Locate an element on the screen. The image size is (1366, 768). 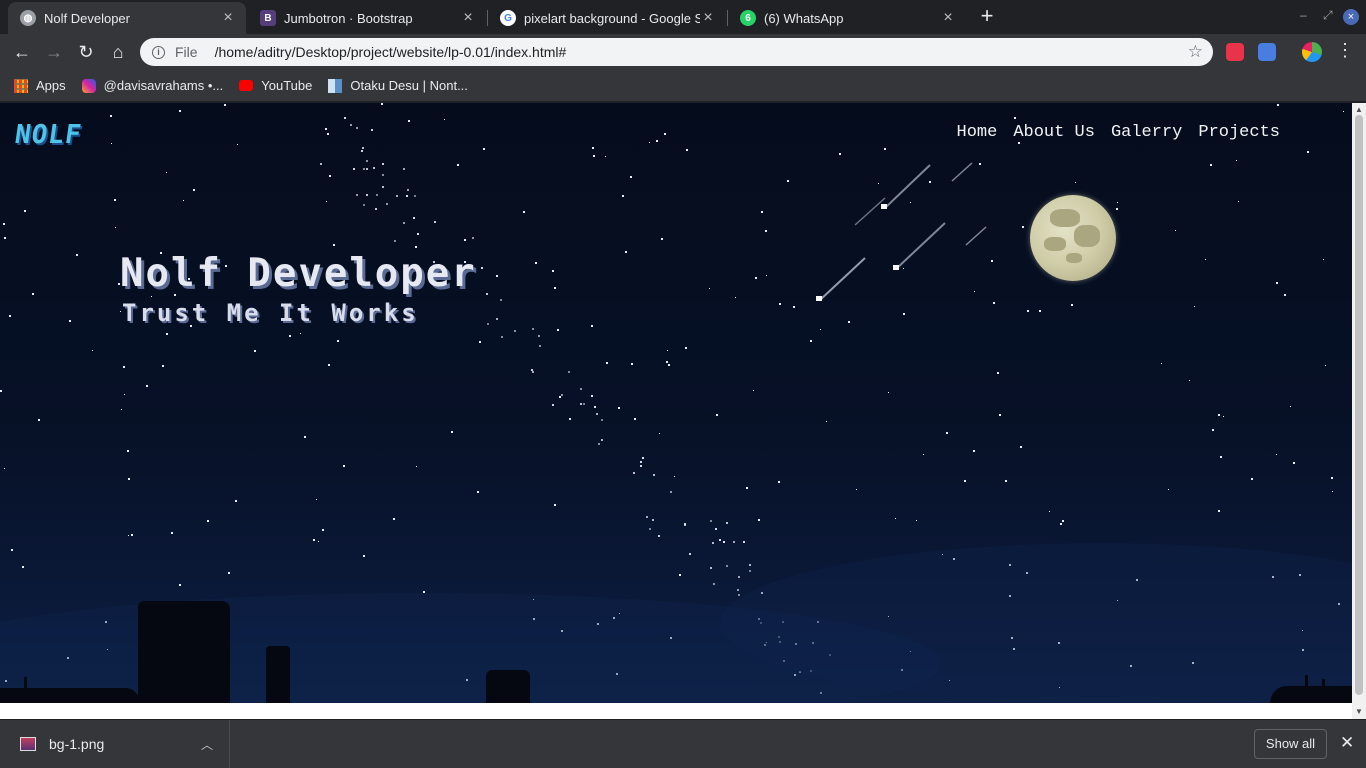
tab-nolf-developer: ◍ Nolf Developer × is located at coordinates (127, 18).